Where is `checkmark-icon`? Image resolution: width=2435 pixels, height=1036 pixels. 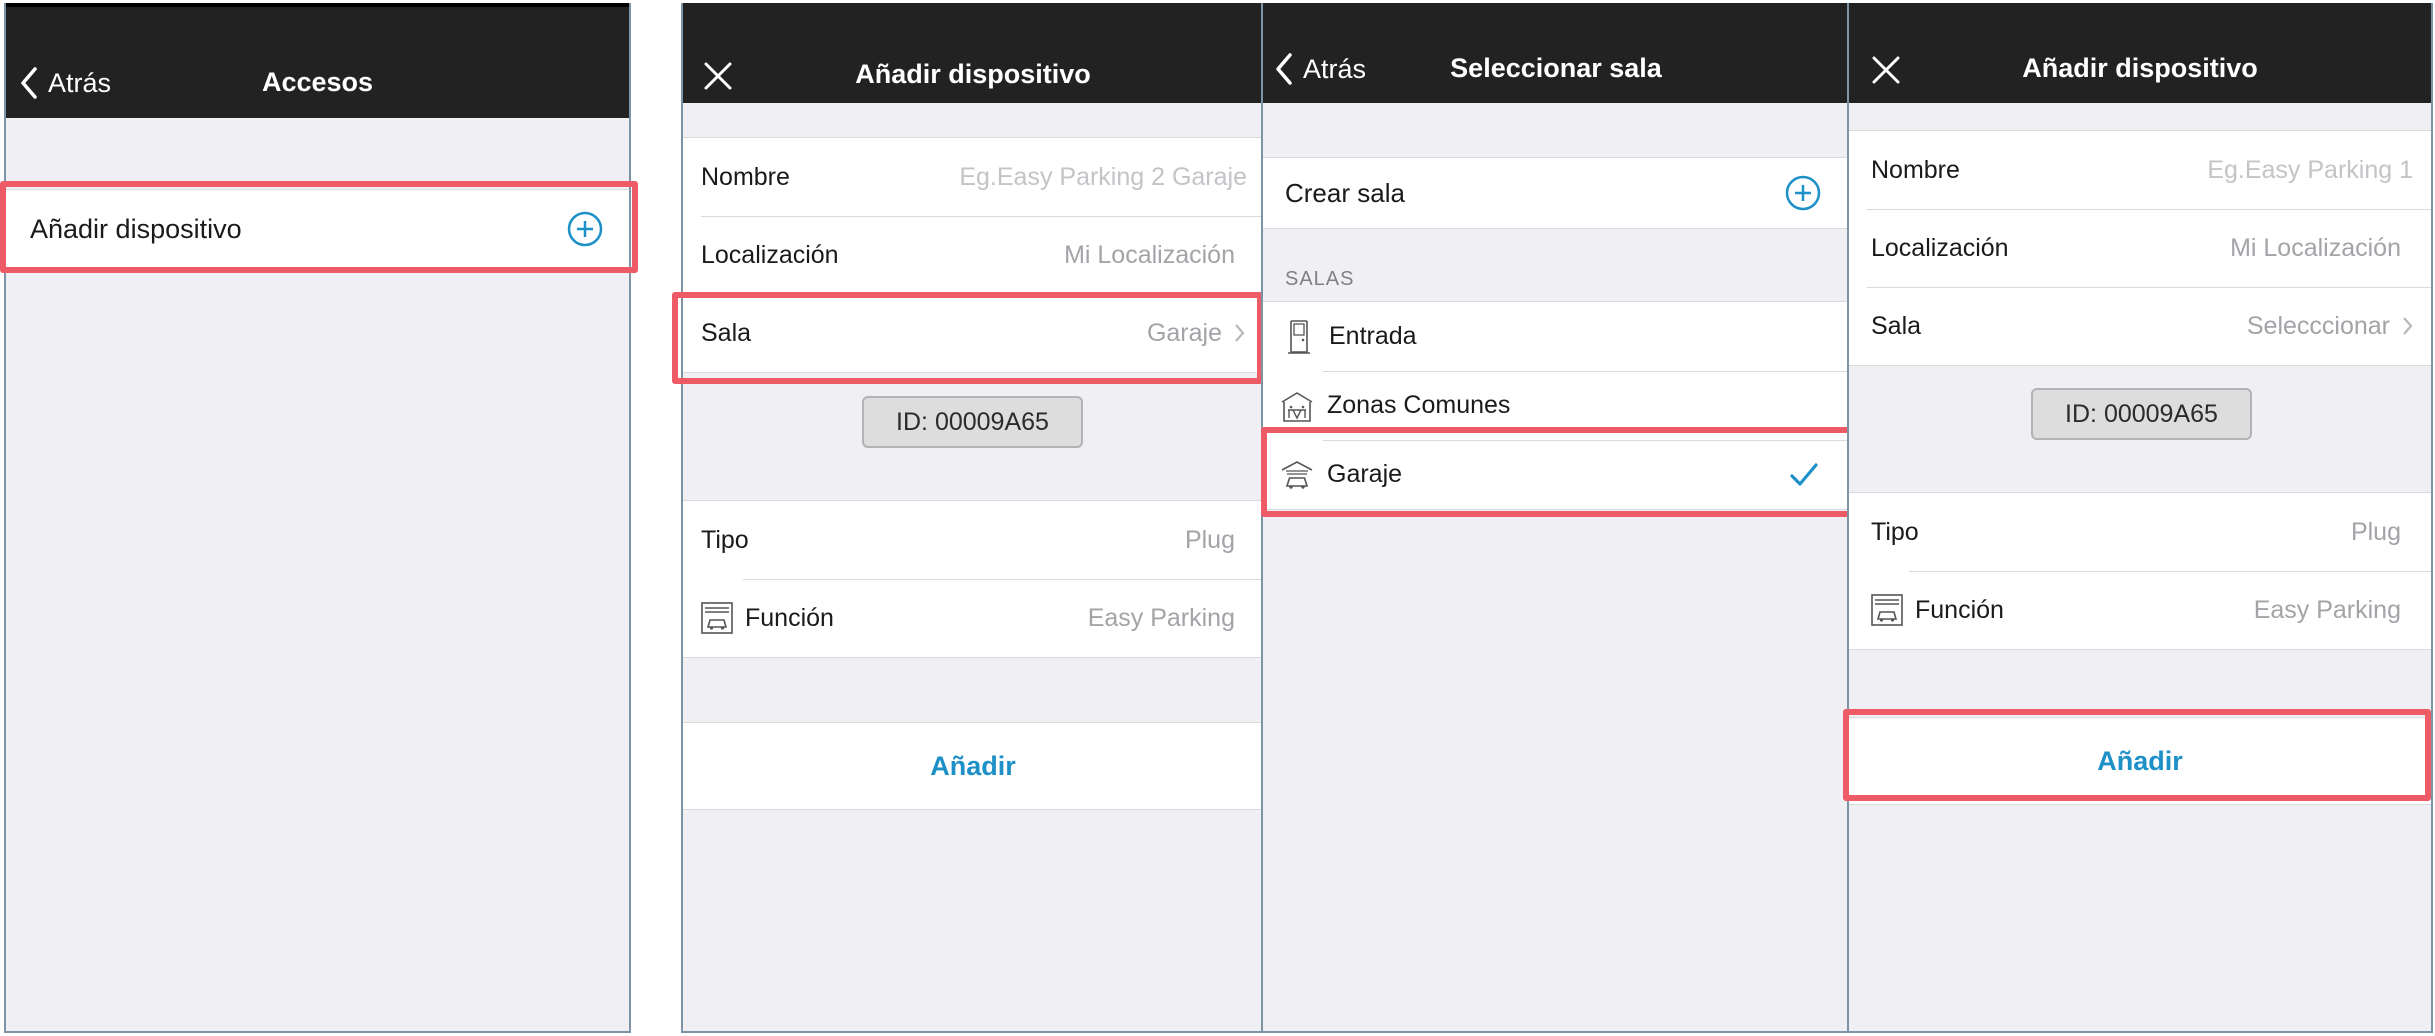 checkmark-icon is located at coordinates (1804, 474).